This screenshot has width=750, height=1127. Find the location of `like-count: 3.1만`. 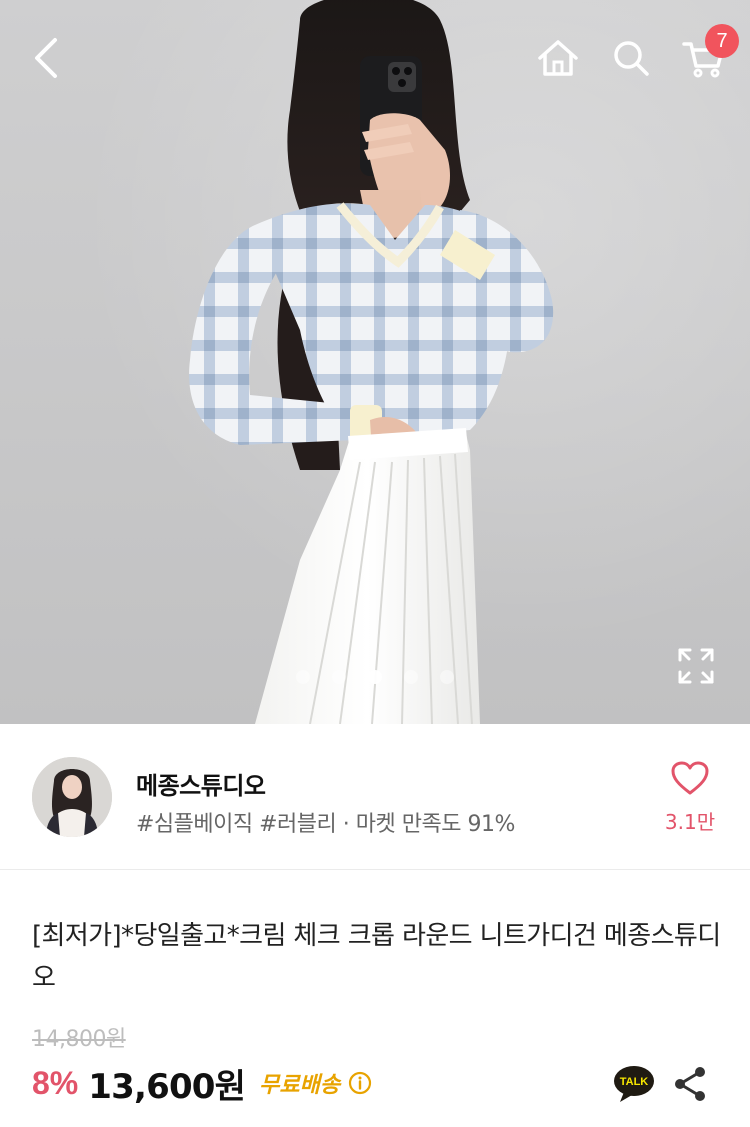

like-count: 3.1만 is located at coordinates (690, 822).